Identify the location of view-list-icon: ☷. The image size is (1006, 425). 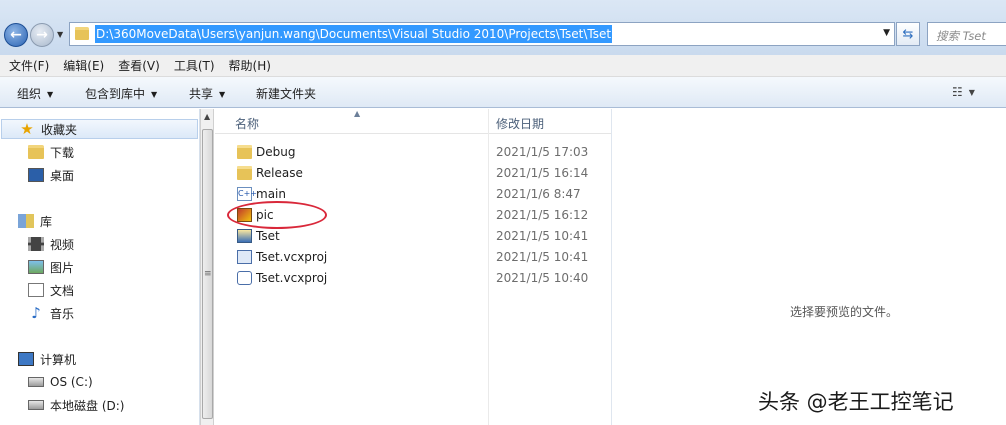
(957, 92).